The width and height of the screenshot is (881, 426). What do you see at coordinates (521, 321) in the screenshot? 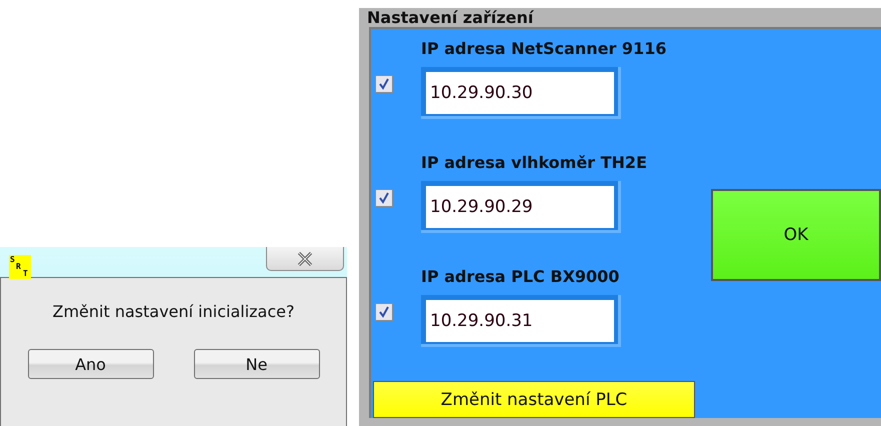
I see `ip-field: 10.29.90.31` at bounding box center [521, 321].